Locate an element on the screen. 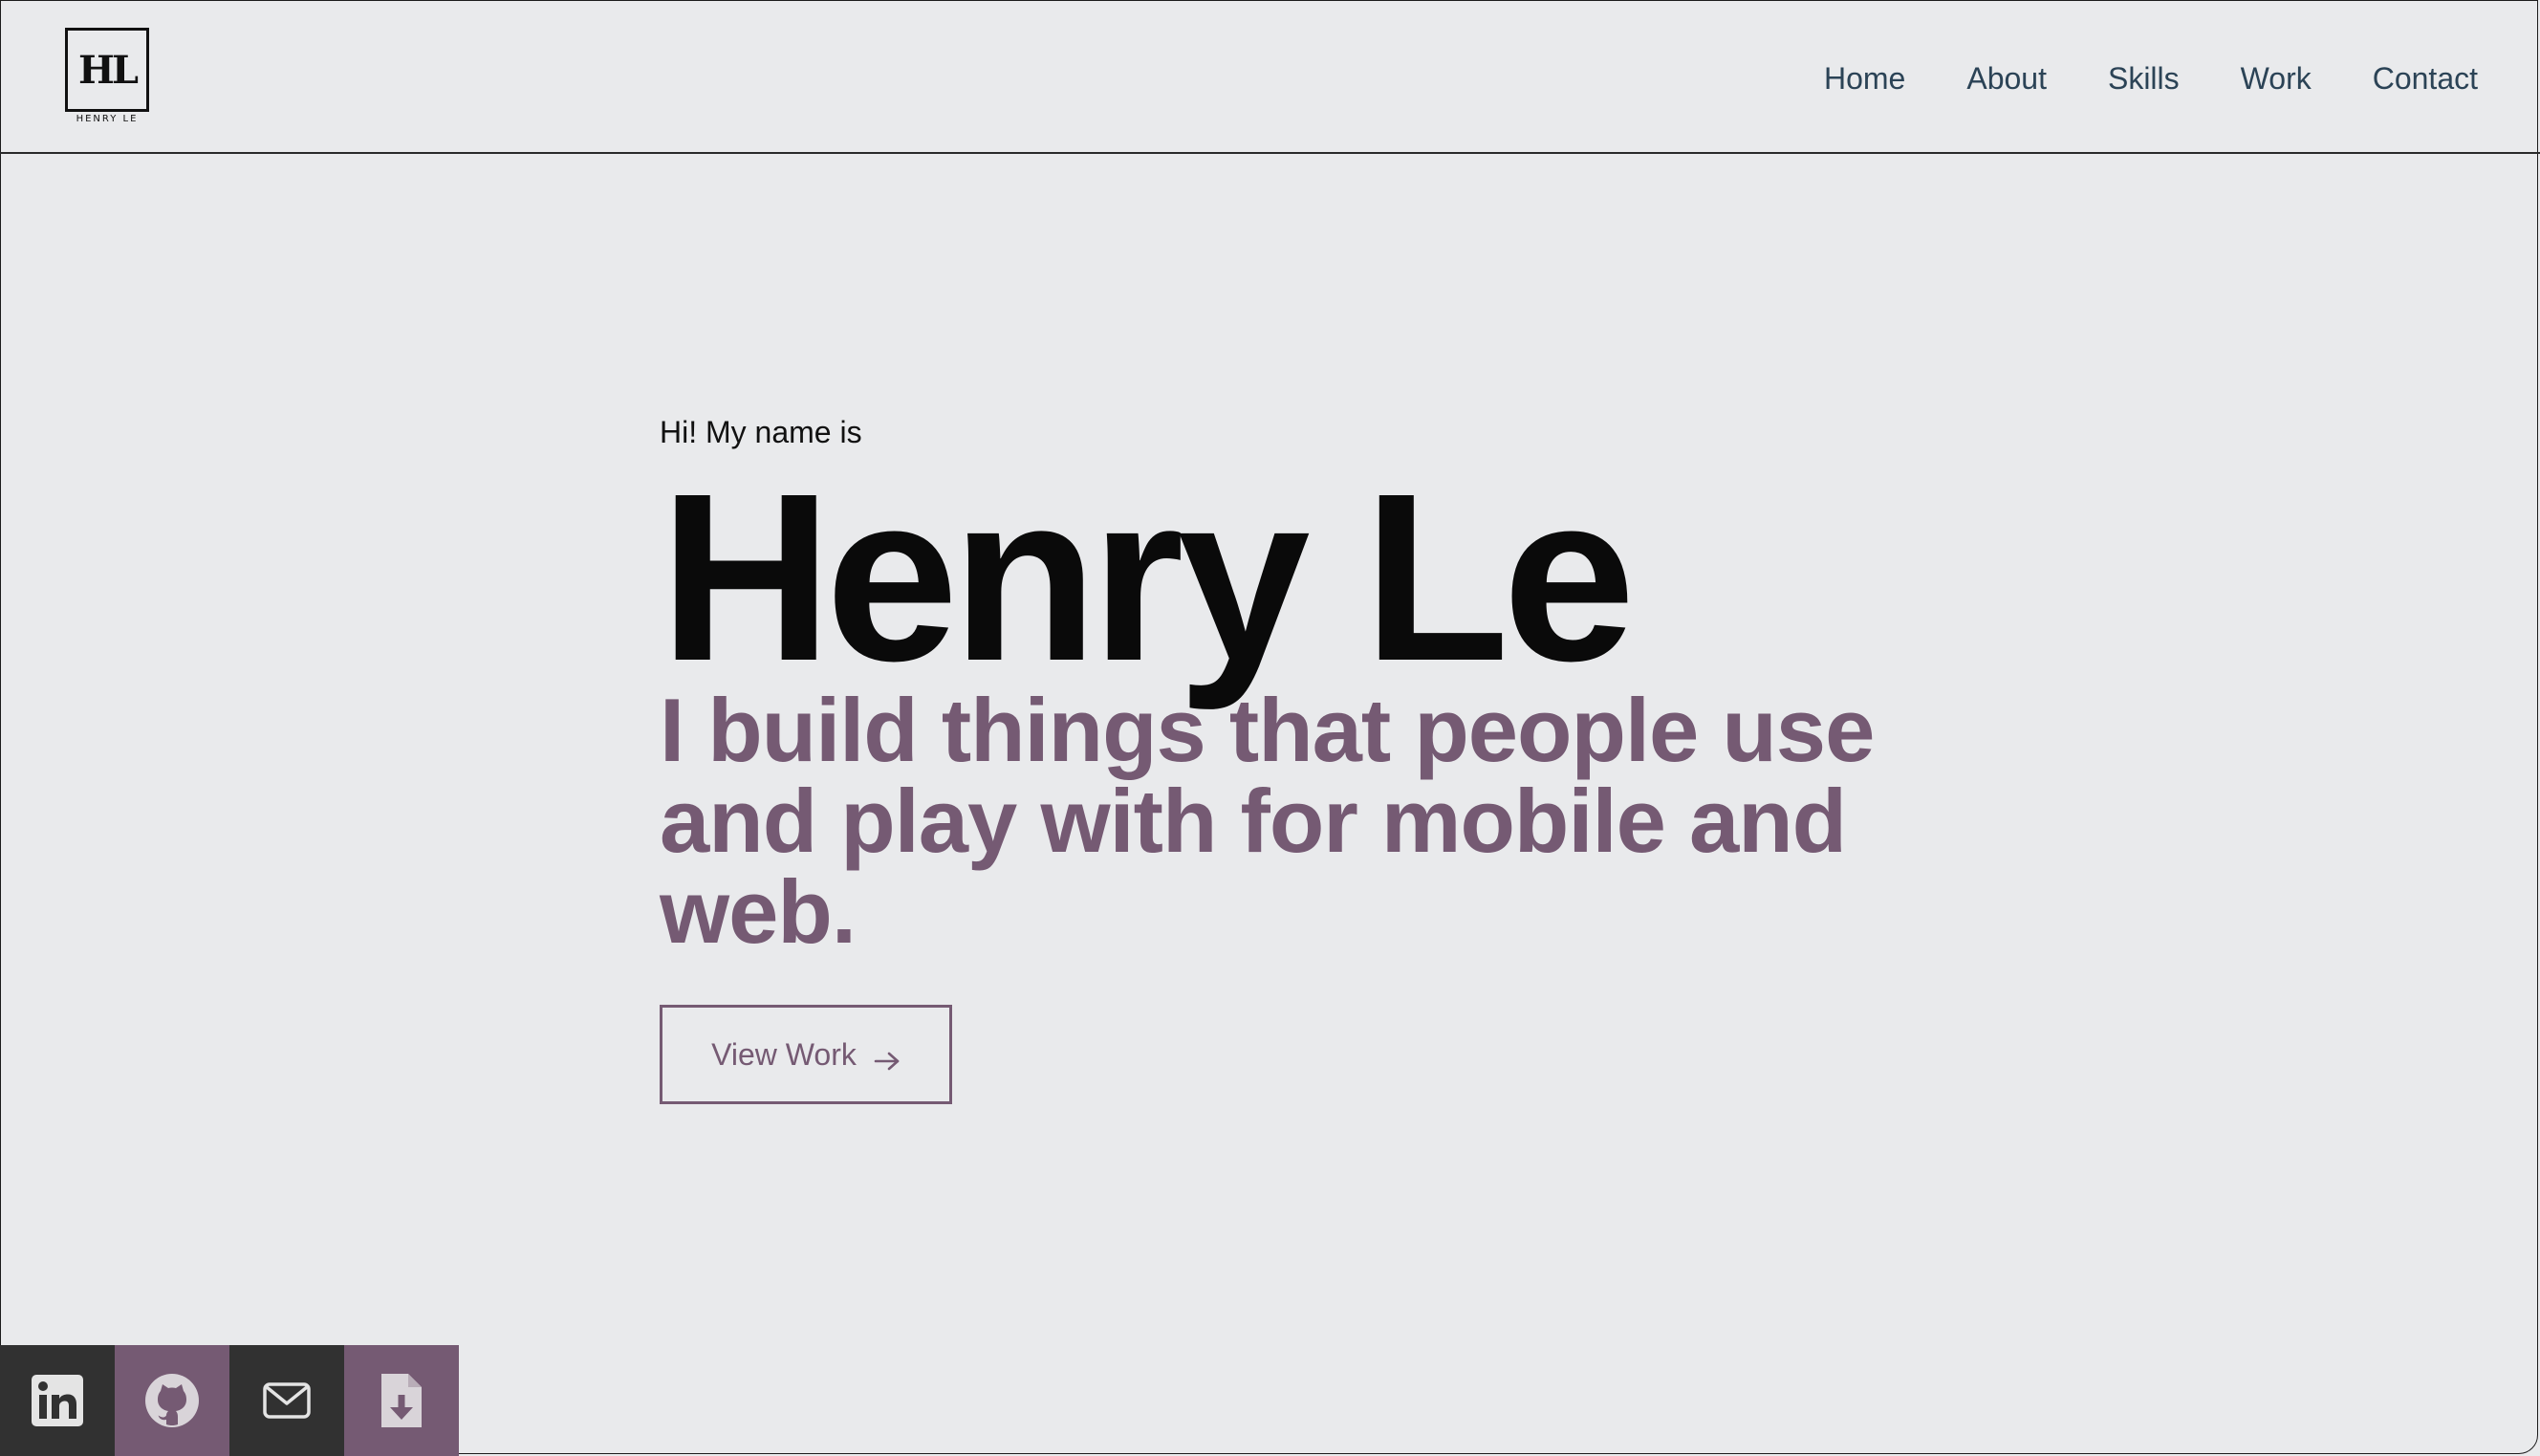 The width and height of the screenshot is (2540, 1456). linkedin-link is located at coordinates (57, 1400).